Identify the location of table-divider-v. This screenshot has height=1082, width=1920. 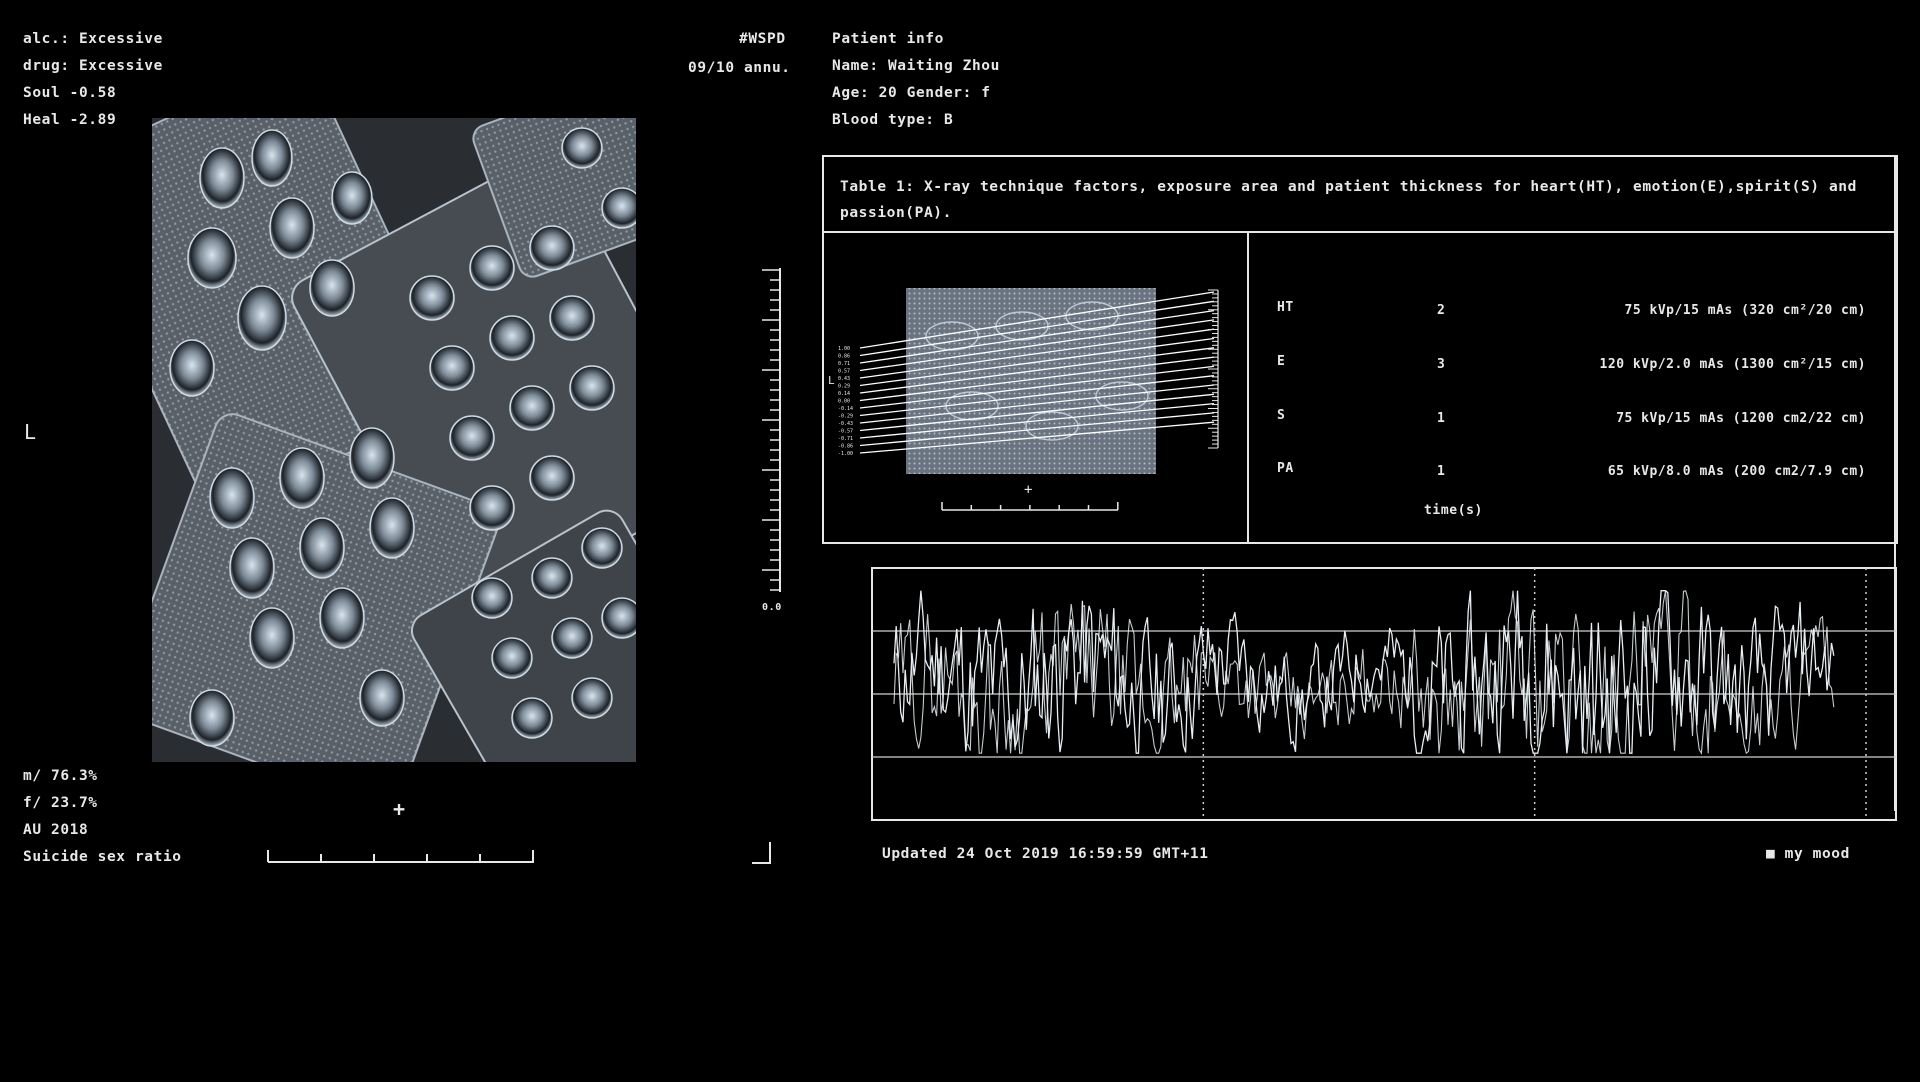
(1248, 386).